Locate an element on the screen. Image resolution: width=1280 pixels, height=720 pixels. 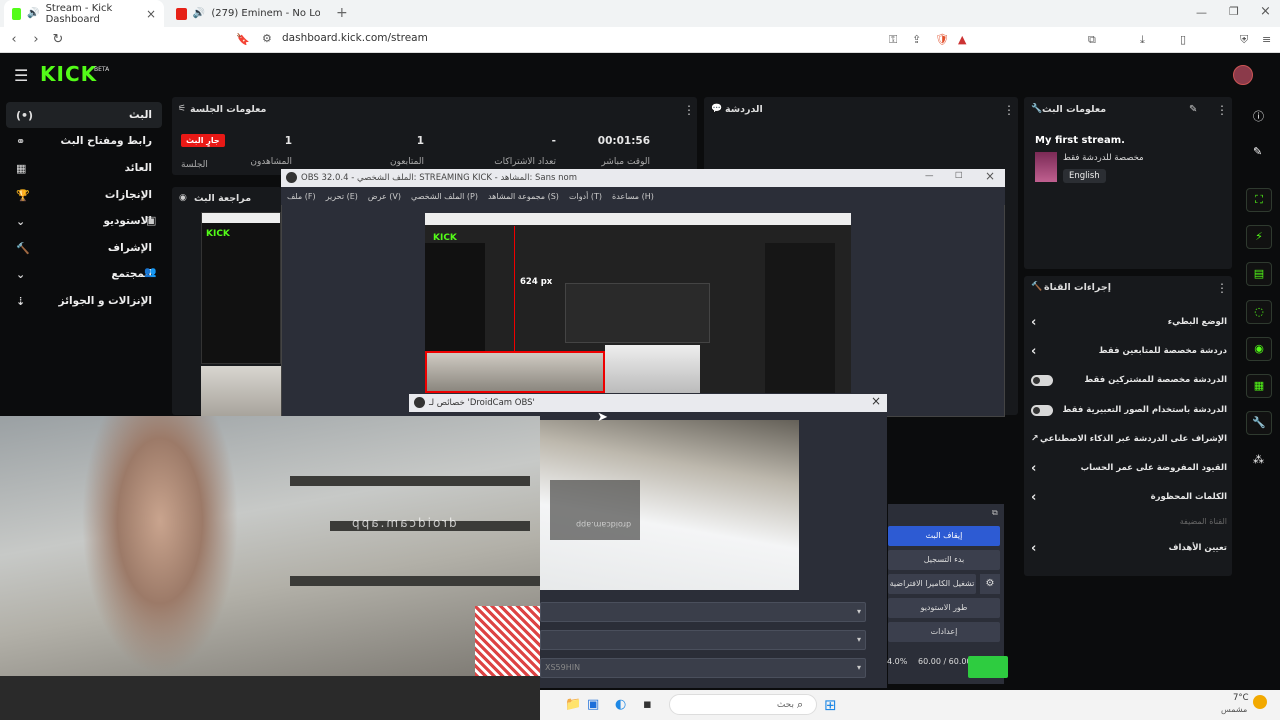
info-icon: ⓘ is located at coordinates (1258, 116).